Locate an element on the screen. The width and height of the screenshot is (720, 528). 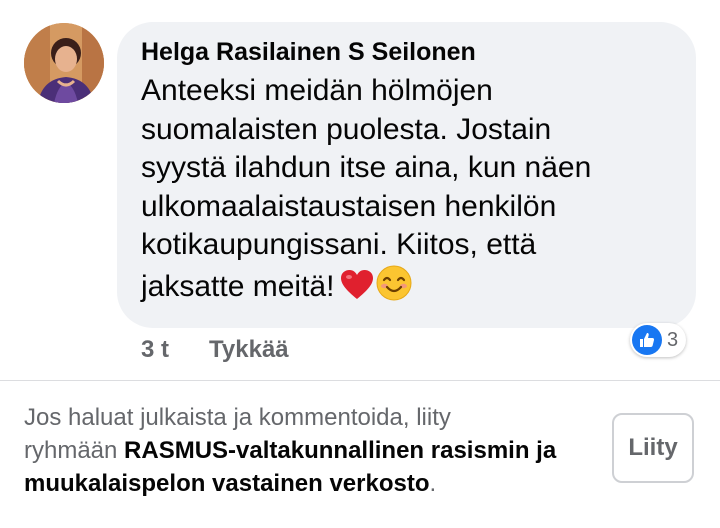
join-group-button: Liity is located at coordinates (653, 448).